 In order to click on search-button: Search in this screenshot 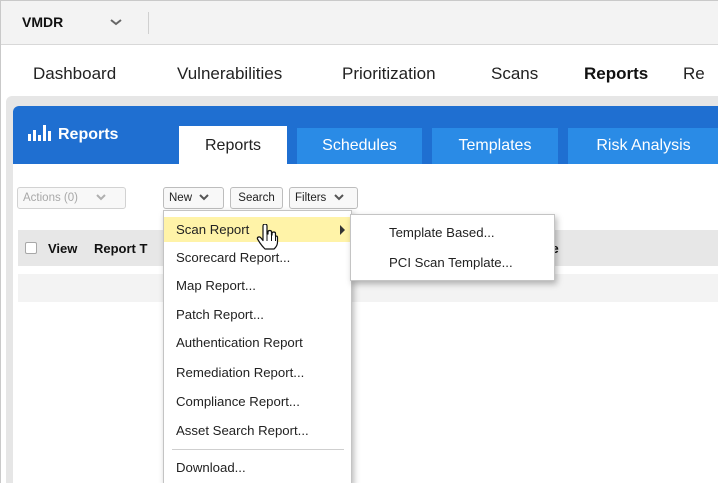, I will do `click(256, 198)`.